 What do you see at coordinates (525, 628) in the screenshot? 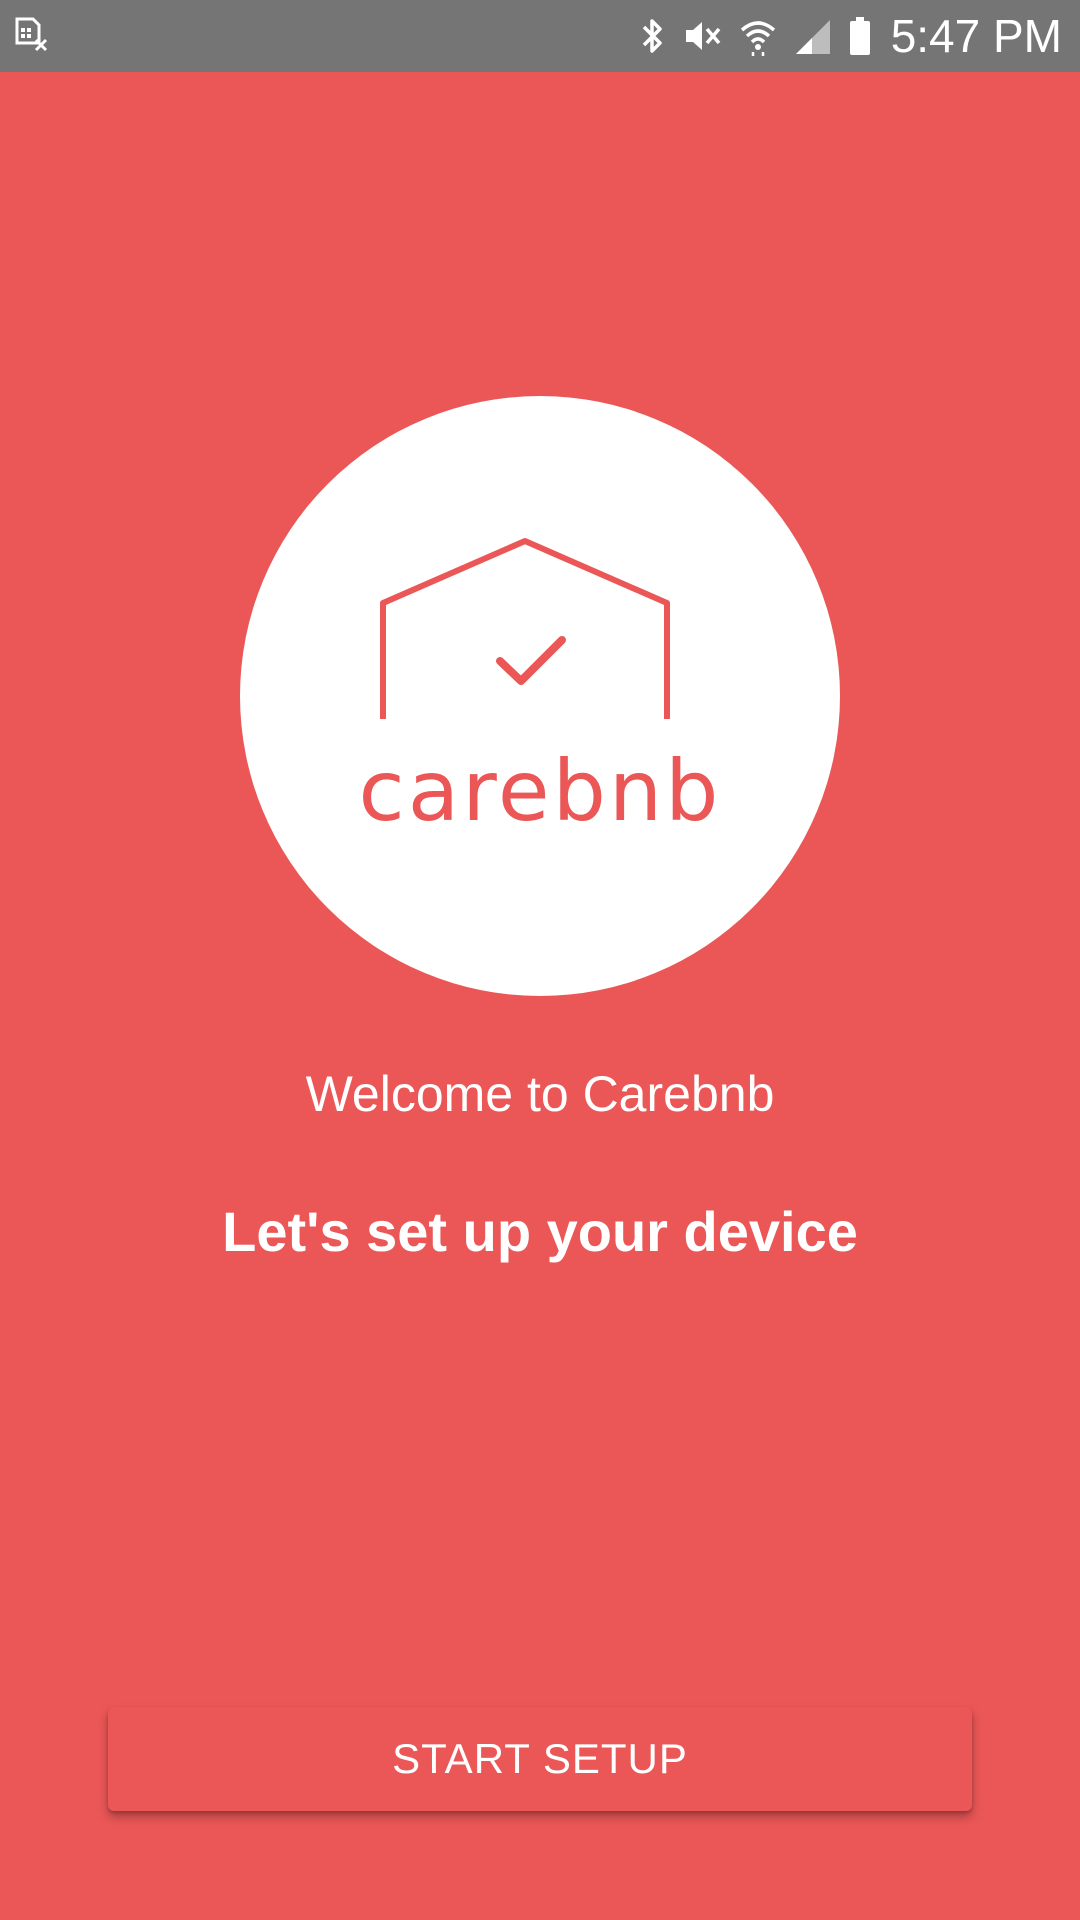
I see `house-check-icon` at bounding box center [525, 628].